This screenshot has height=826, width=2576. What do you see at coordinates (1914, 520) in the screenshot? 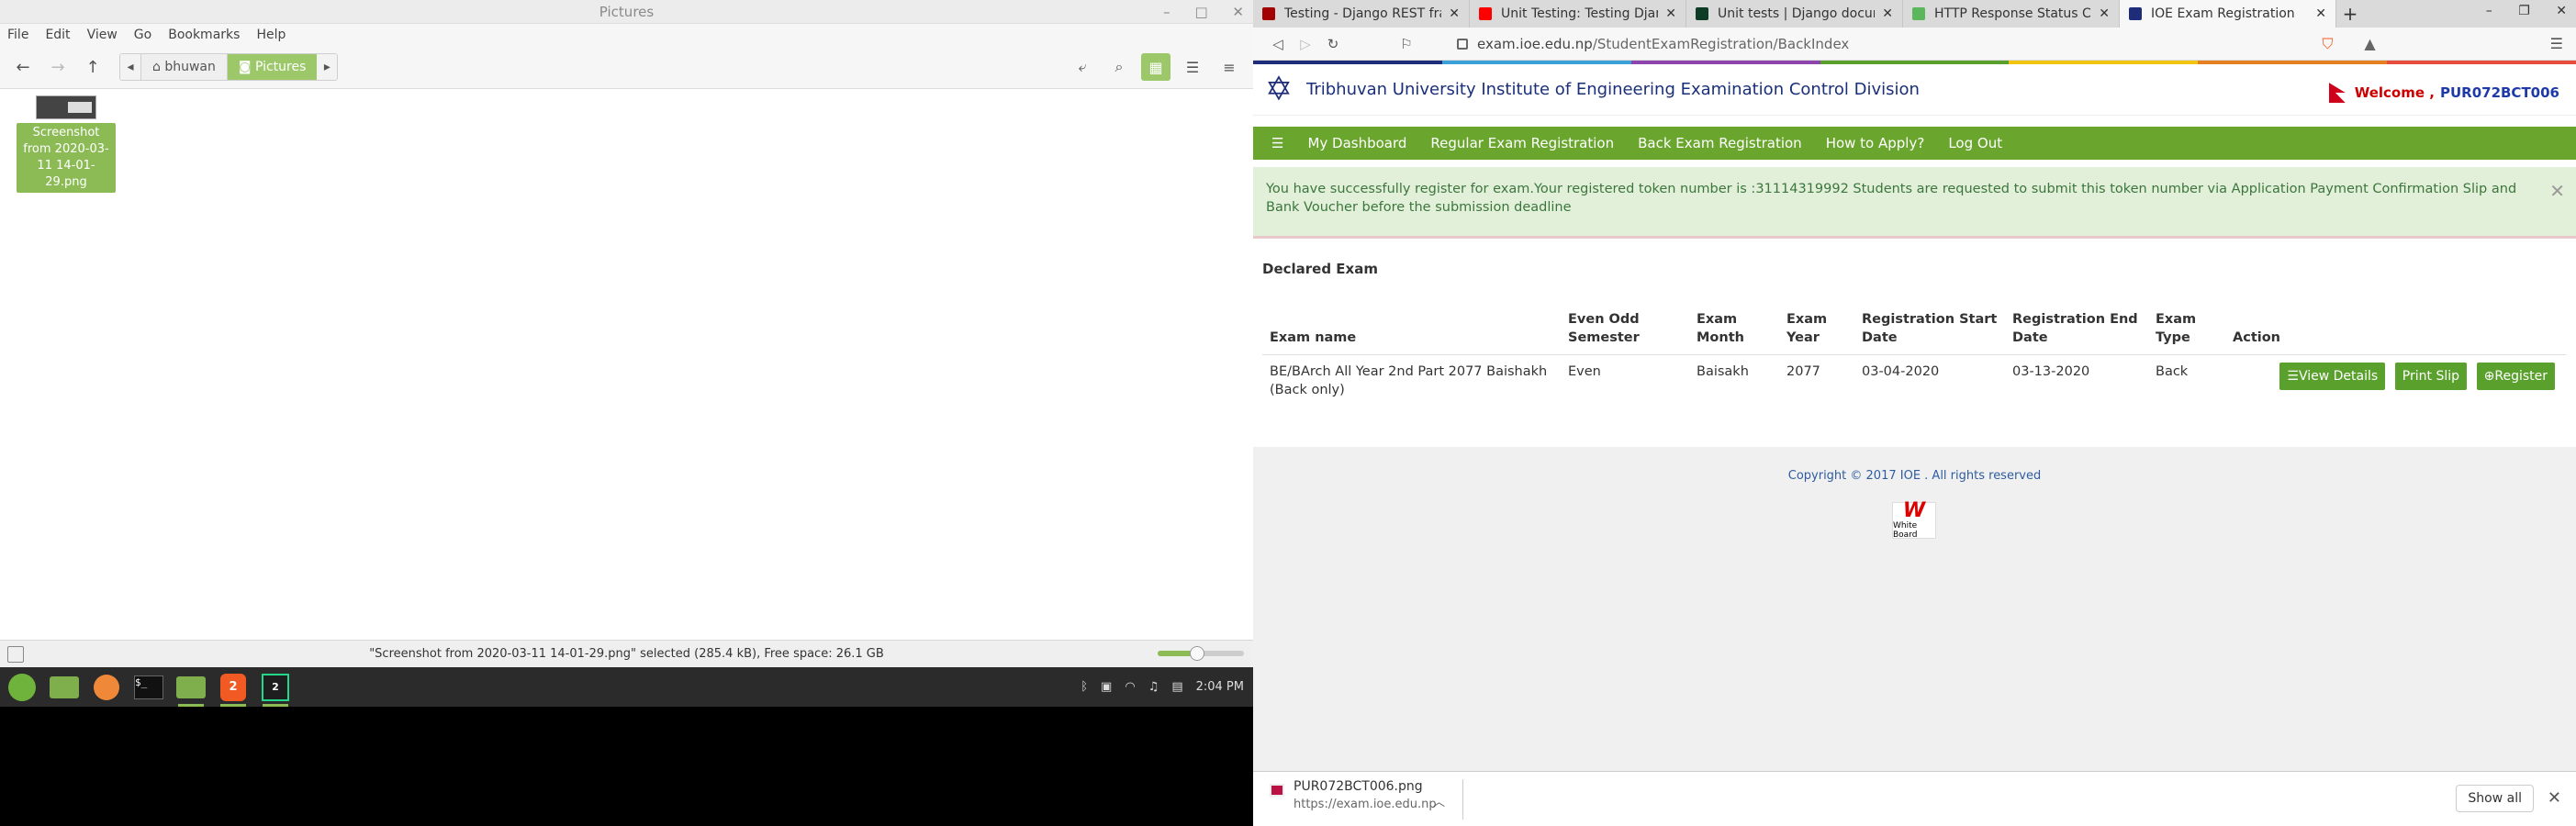
I see `whiteboard-logo: W White Board` at bounding box center [1914, 520].